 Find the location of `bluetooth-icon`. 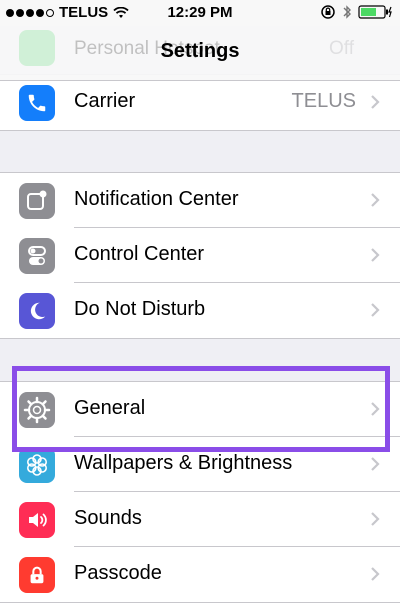

bluetooth-icon is located at coordinates (347, 12).